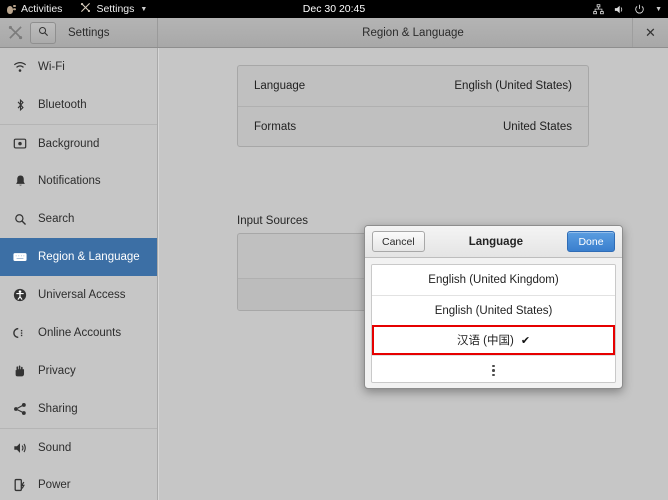  What do you see at coordinates (42, 9) in the screenshot?
I see `activities-label: Activities` at bounding box center [42, 9].